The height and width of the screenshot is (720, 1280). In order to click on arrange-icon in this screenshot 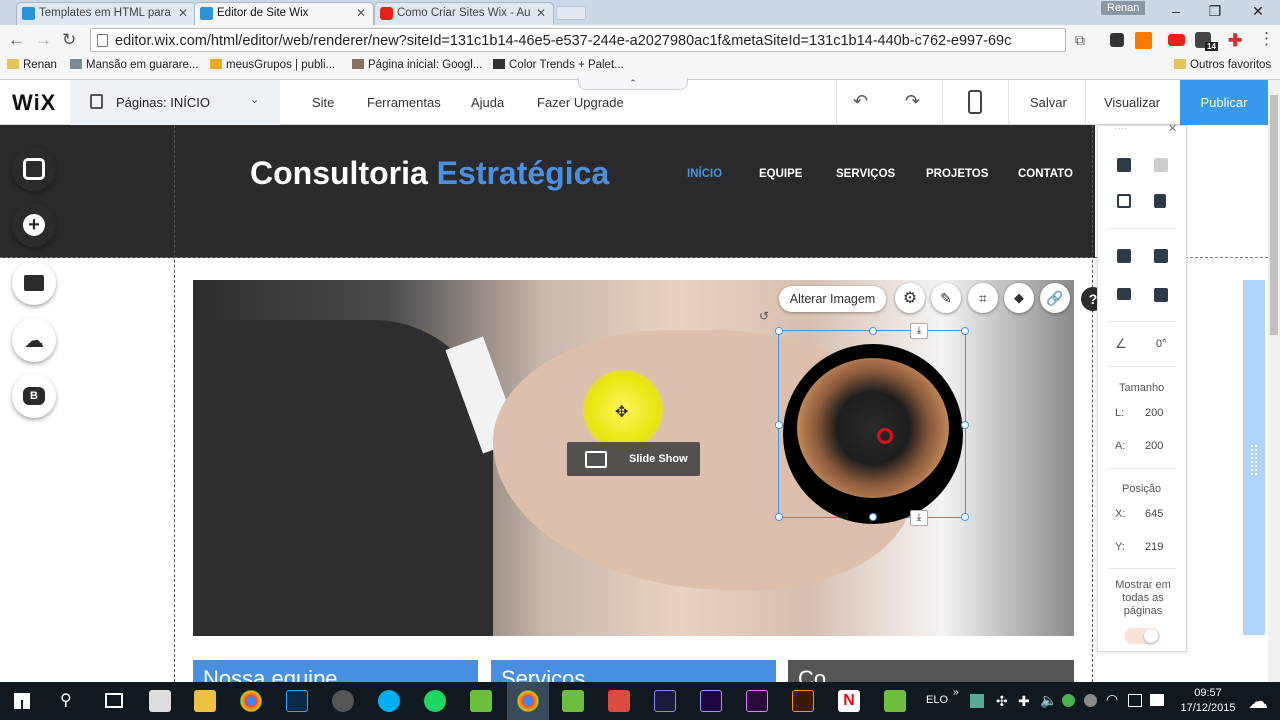, I will do `click(1124, 256)`.